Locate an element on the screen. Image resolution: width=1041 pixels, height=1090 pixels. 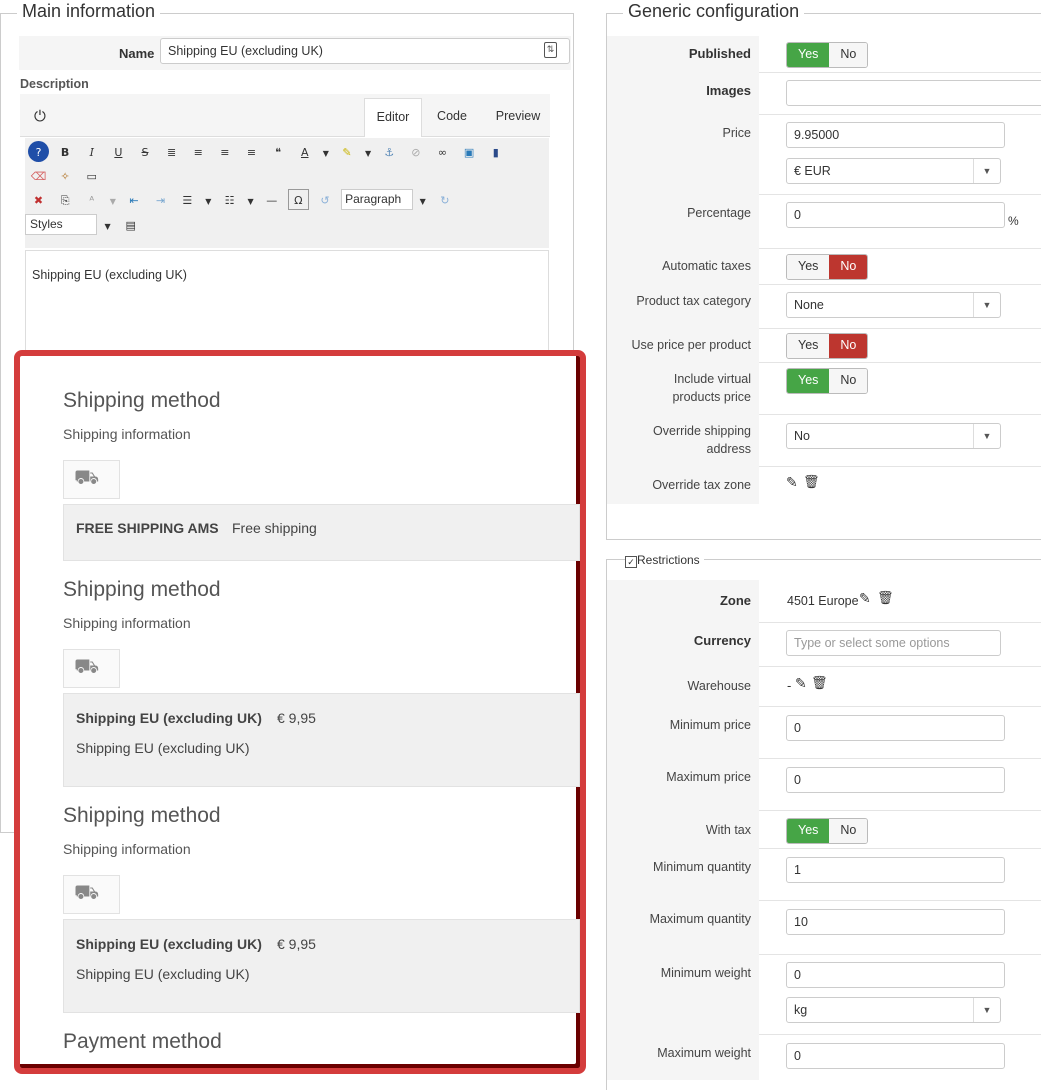
tax-category-select: None ▼ is located at coordinates (893, 305).